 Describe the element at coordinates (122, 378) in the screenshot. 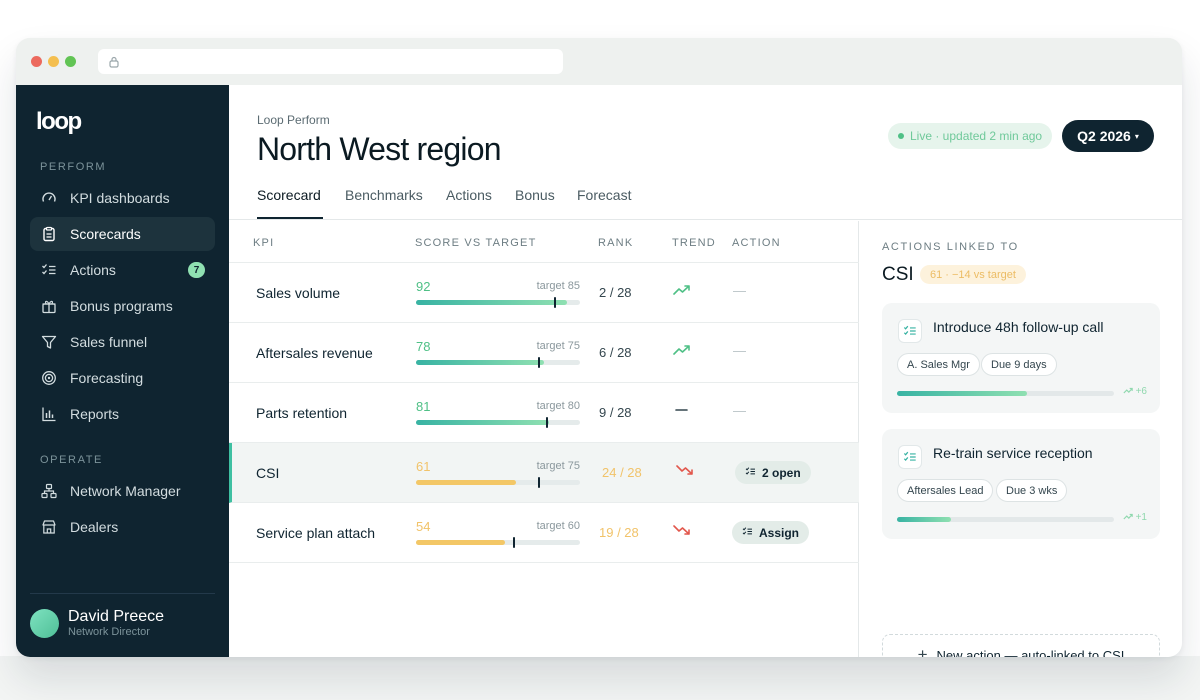

I see `sidebar-item-forecasting: Forecasting` at that location.